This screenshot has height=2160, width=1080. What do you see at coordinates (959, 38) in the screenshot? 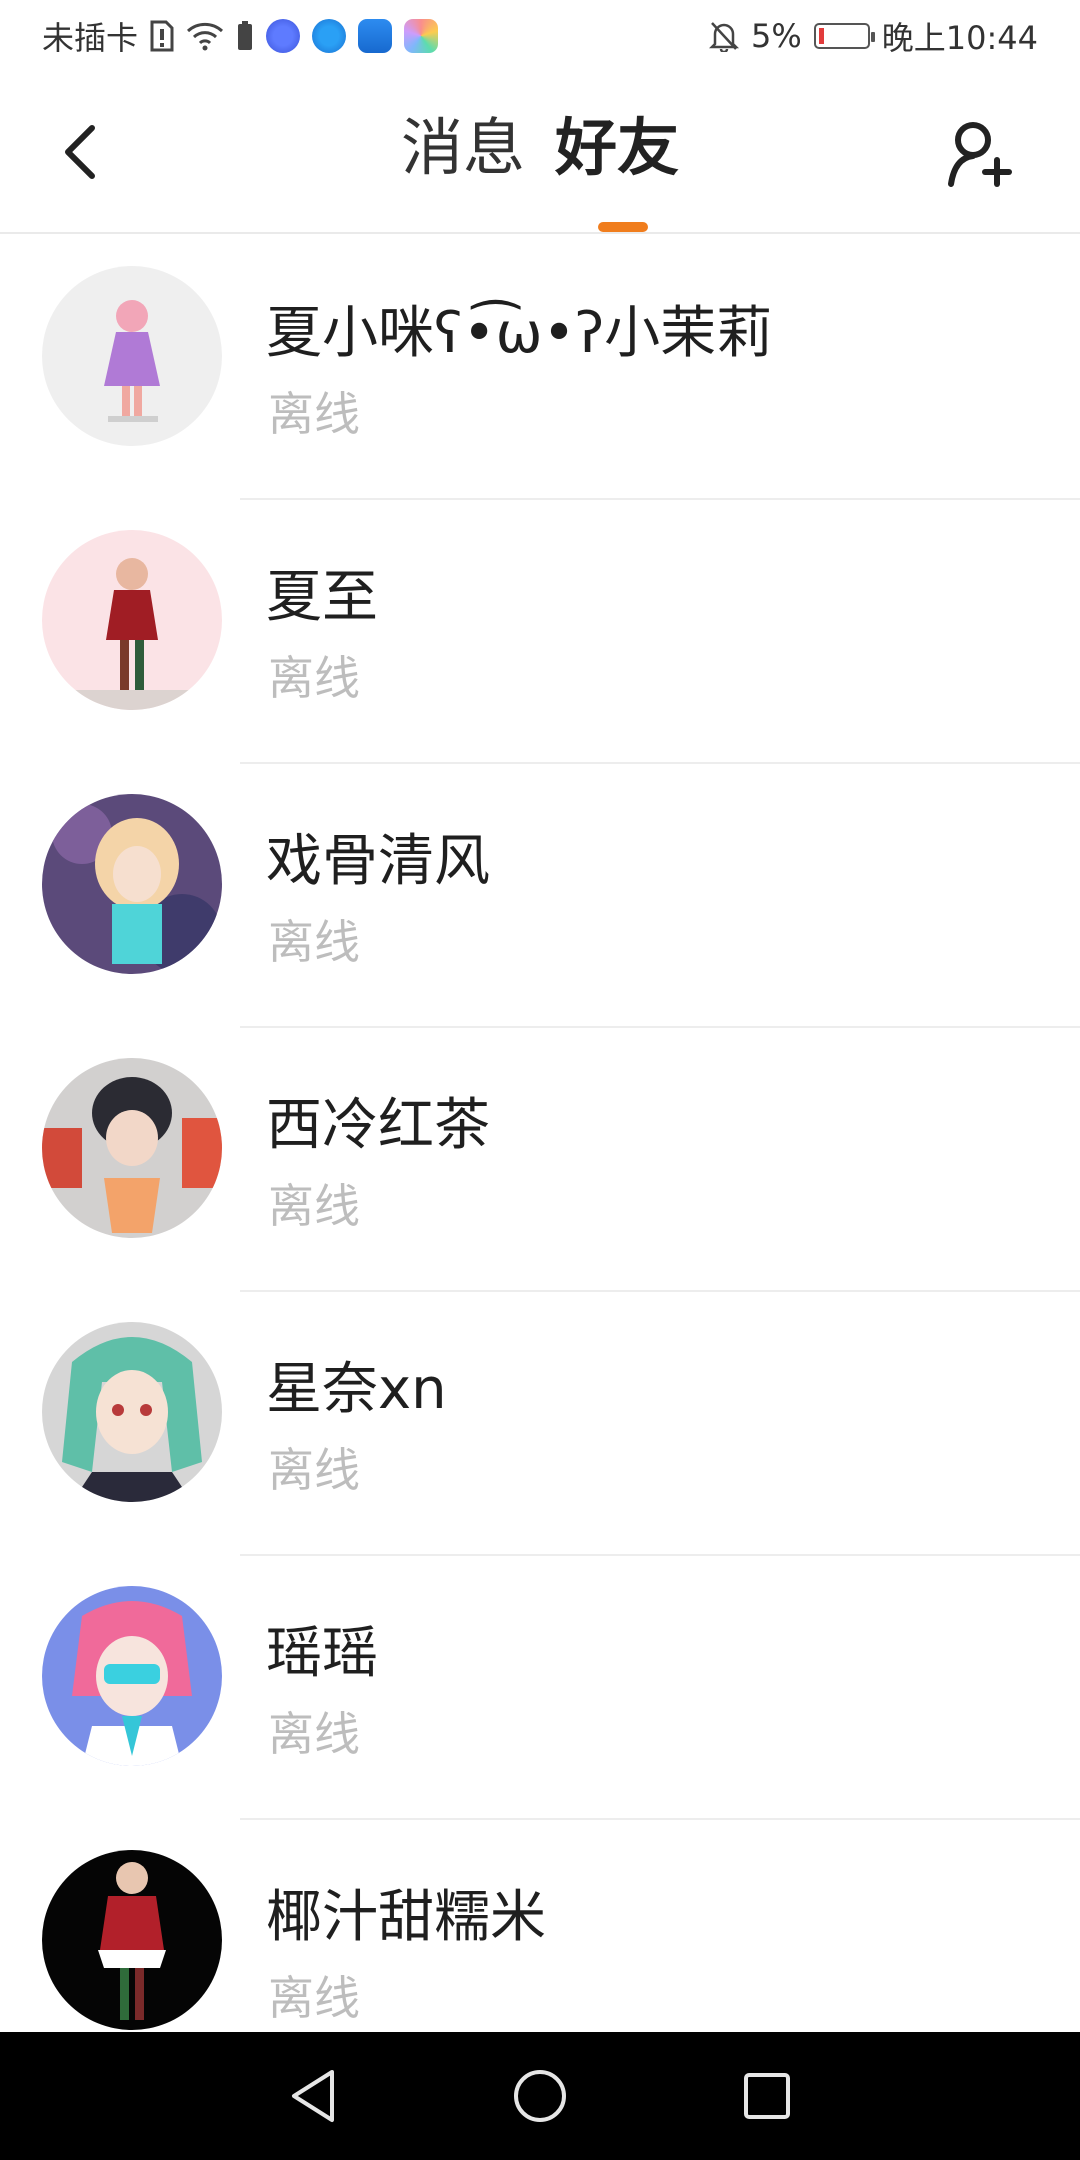
I see `clock: 晚上10:44` at bounding box center [959, 38].